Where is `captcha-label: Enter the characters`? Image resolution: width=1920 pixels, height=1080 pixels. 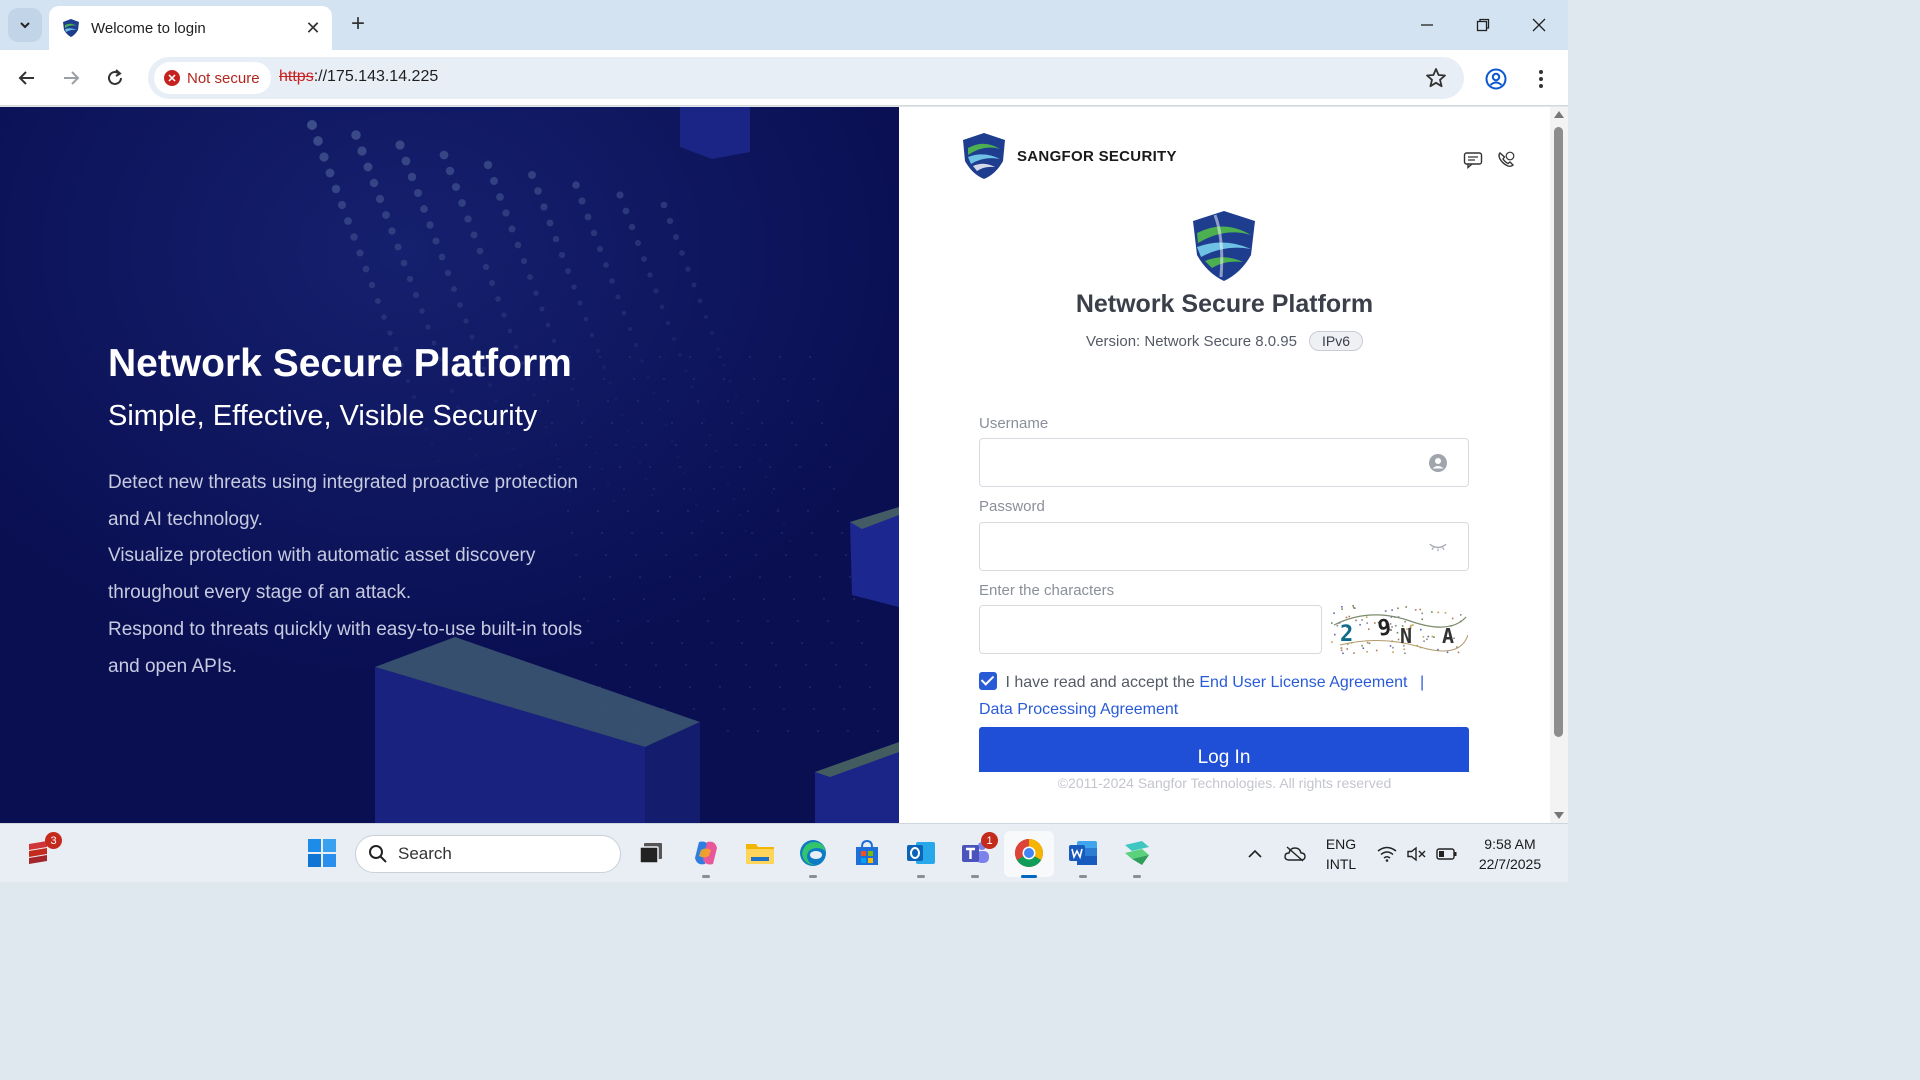
captcha-label: Enter the characters is located at coordinates (1047, 590).